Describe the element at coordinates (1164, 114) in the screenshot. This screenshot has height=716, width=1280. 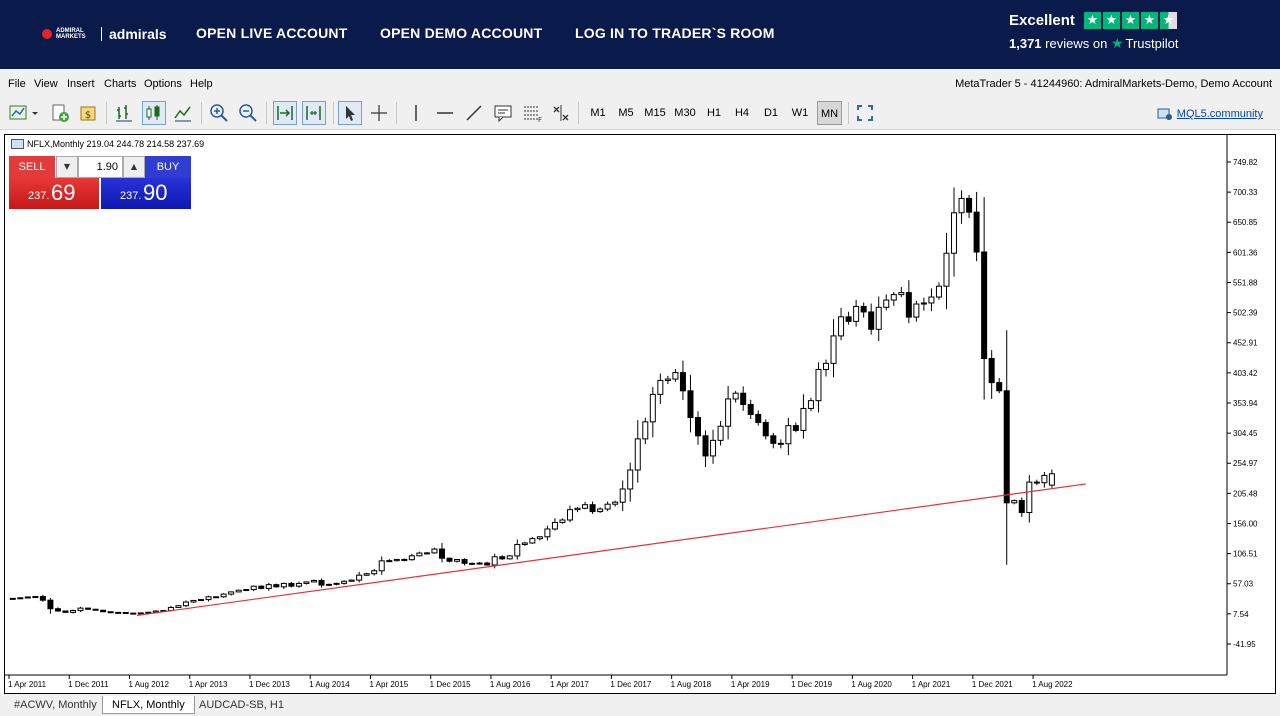
I see `mql5-icon` at that location.